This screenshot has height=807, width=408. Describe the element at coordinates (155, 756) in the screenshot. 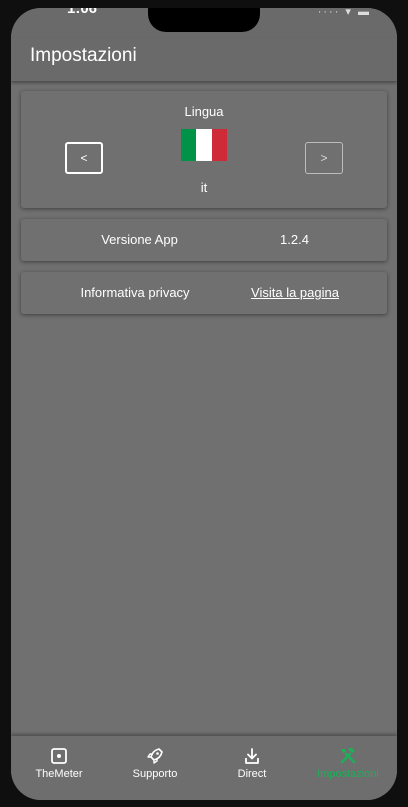

I see `rocket-icon` at that location.